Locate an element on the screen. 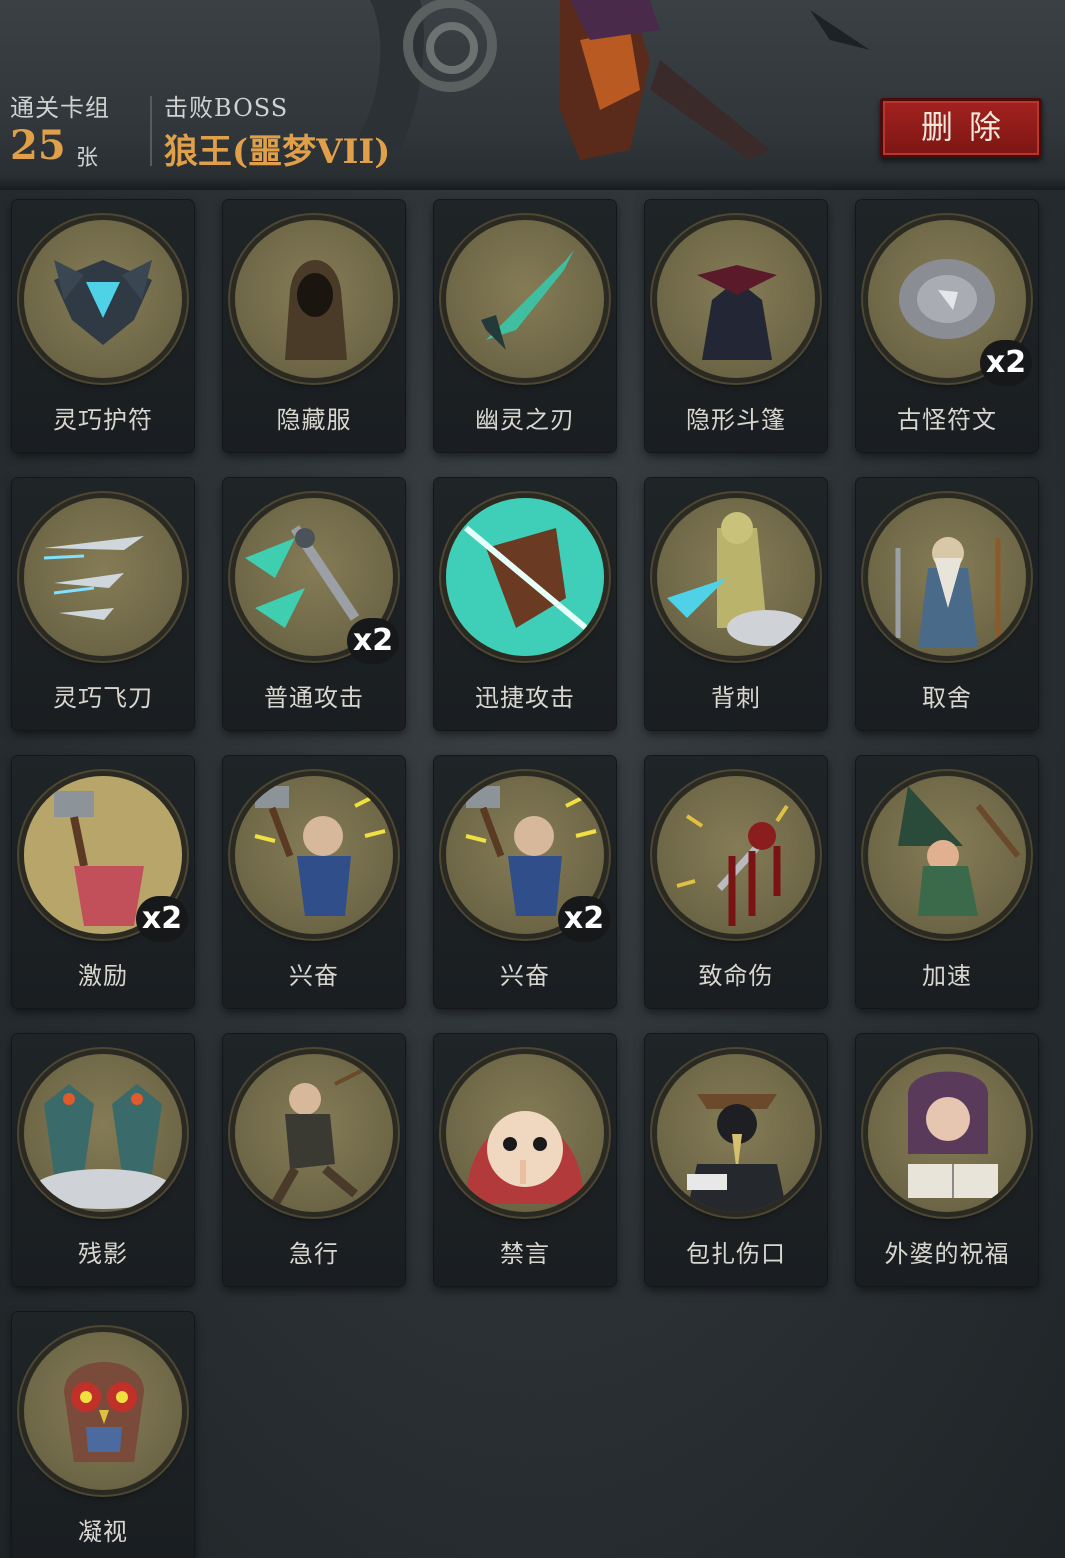 This screenshot has height=1558, width=1065. card: 加速 is located at coordinates (947, 882).